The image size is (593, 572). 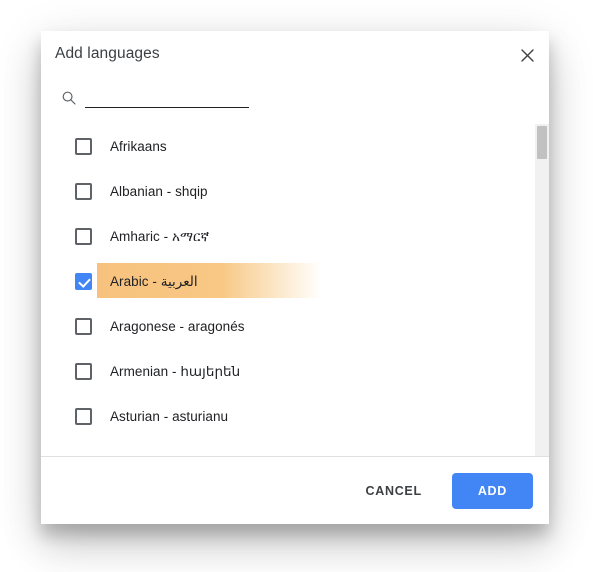 I want to click on add-button: ADD, so click(x=492, y=490).